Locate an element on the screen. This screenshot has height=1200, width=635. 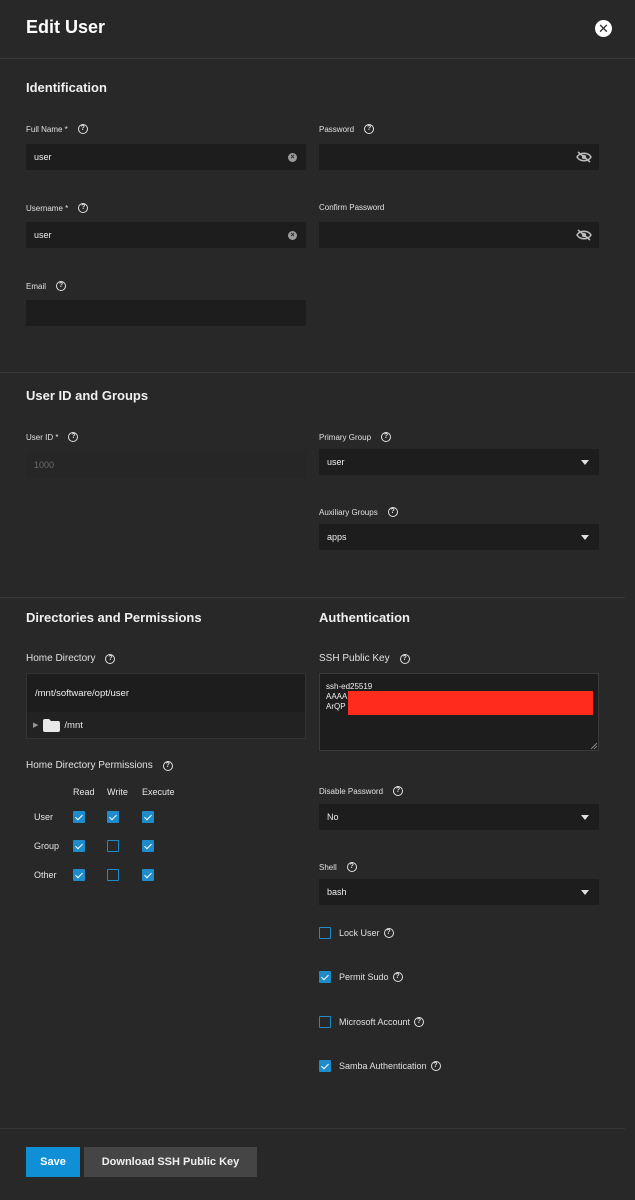
home-directory-input: /mnt/software/opt/user is located at coordinates (166, 693).